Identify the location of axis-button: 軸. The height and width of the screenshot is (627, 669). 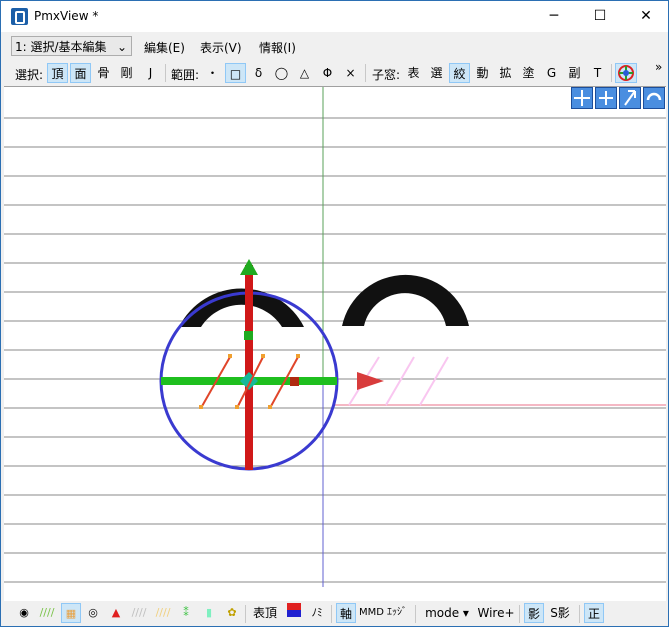
(346, 613).